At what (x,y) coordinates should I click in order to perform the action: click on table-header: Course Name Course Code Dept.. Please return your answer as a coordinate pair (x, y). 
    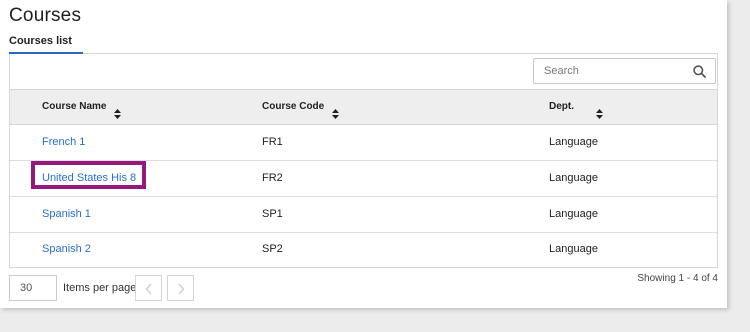
    Looking at the image, I should click on (363, 107).